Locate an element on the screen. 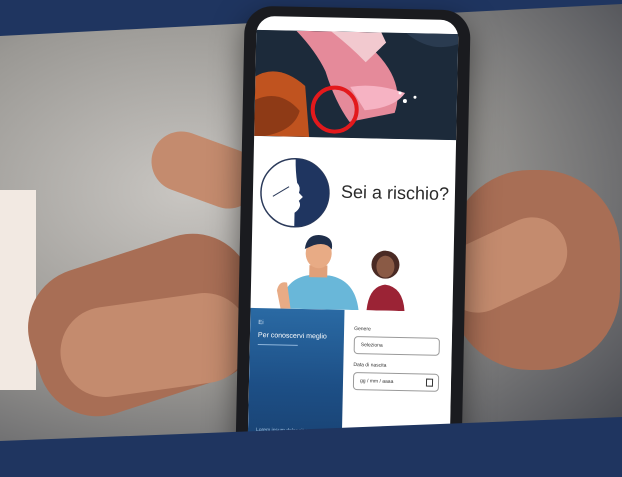 The height and width of the screenshot is (477, 622). card-divider is located at coordinates (277, 345).